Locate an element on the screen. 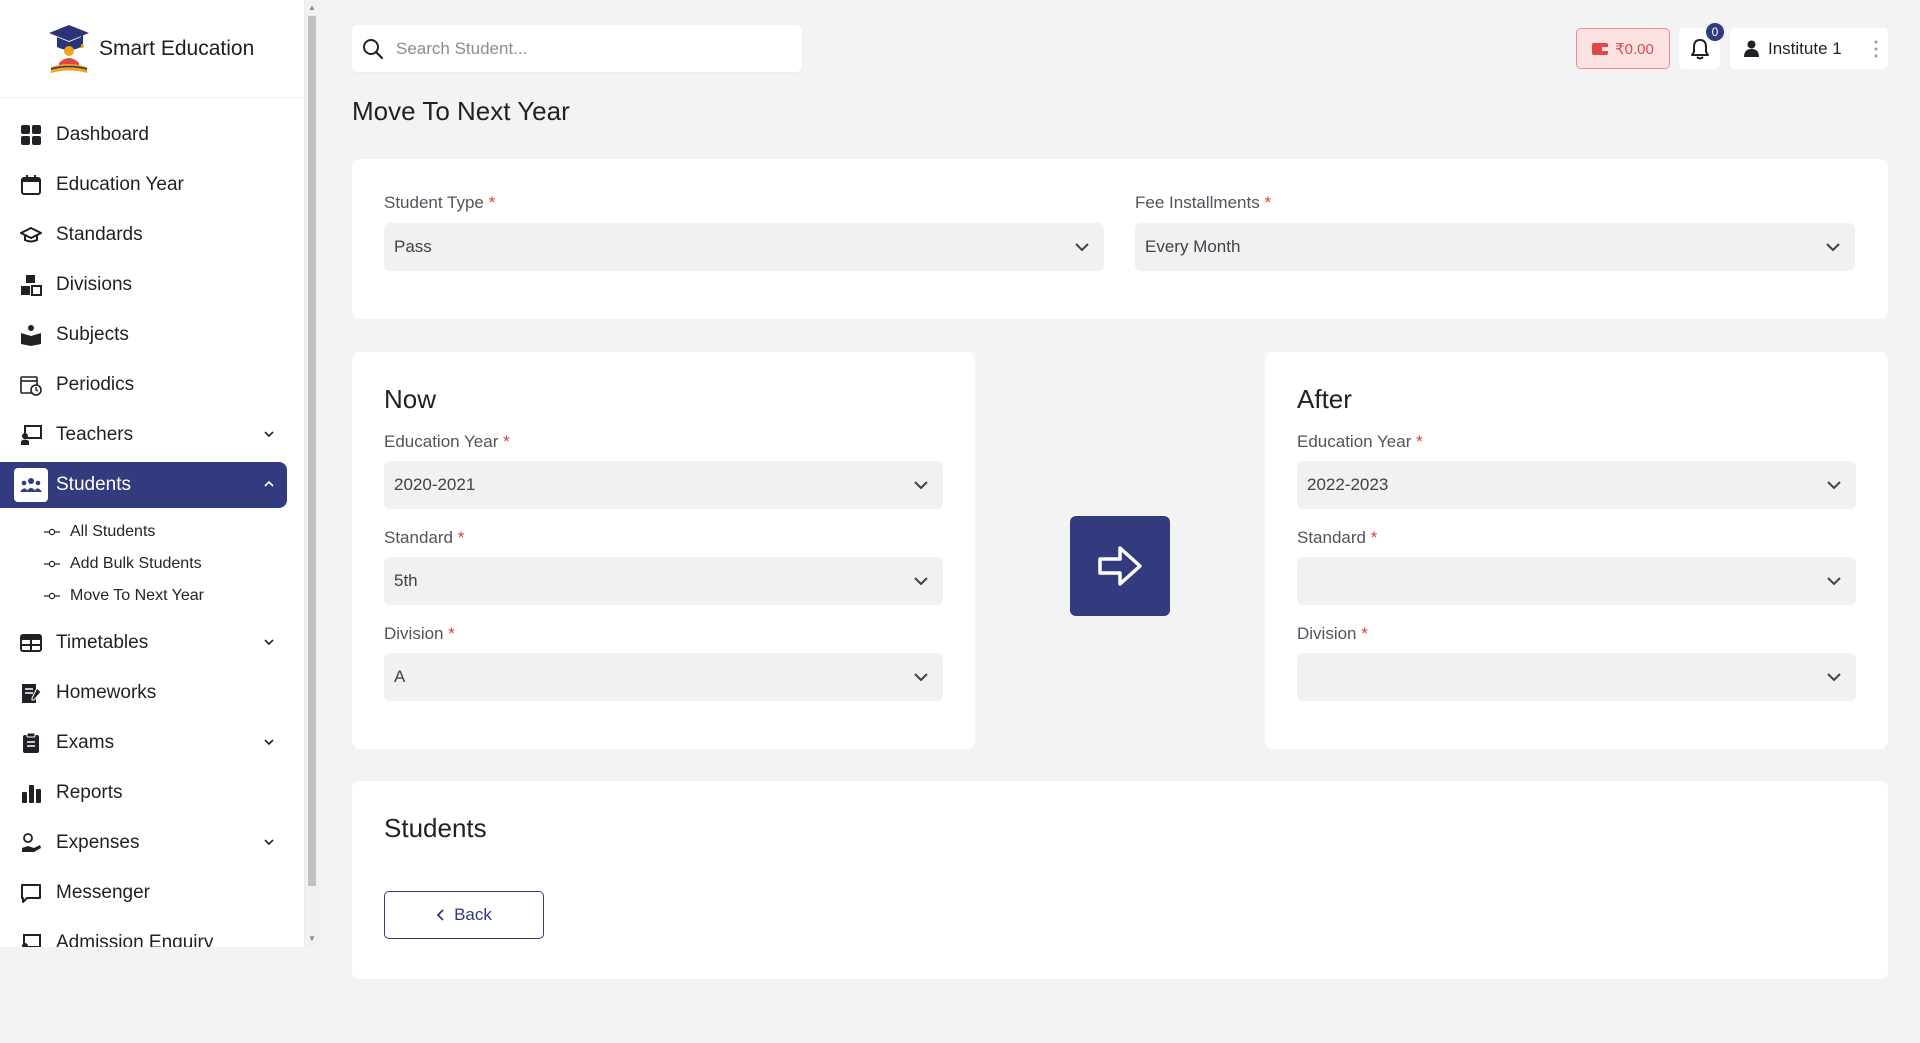 The width and height of the screenshot is (1920, 1043). sidebar-item-students: Students is located at coordinates (143, 485).